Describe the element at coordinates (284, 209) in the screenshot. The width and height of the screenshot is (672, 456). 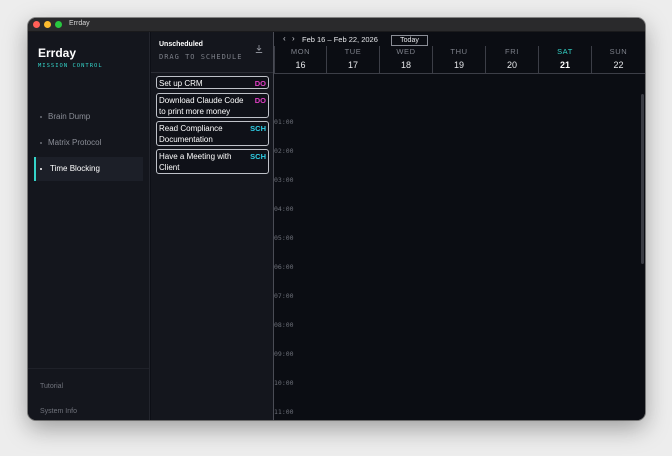
I see `hour-label: 04:00` at that location.